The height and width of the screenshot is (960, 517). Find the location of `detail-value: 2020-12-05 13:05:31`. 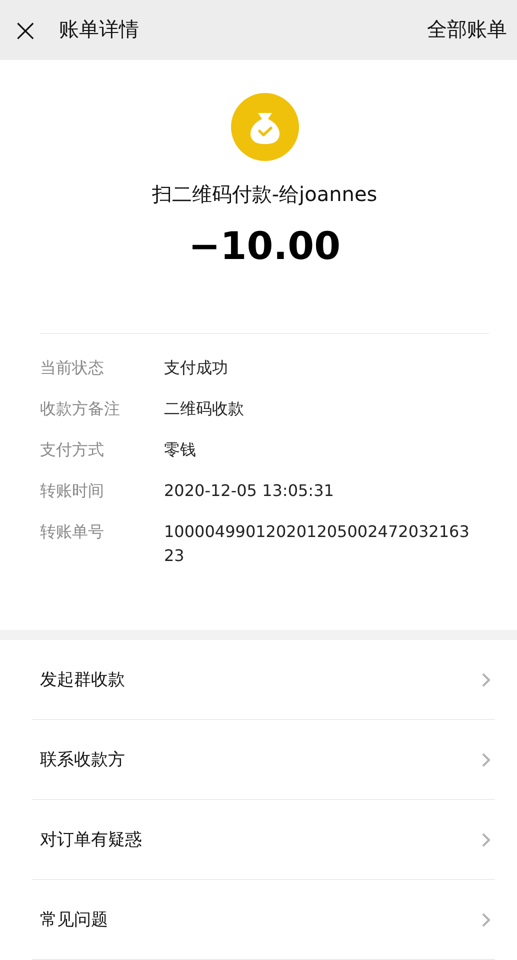

detail-value: 2020-12-05 13:05:31 is located at coordinates (249, 491).